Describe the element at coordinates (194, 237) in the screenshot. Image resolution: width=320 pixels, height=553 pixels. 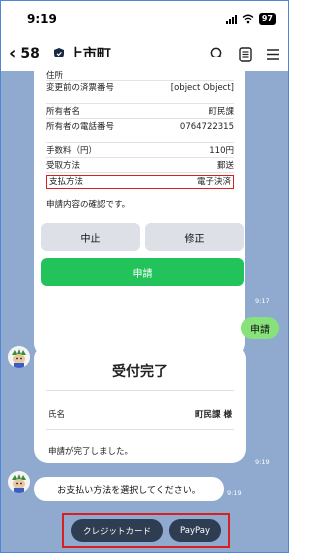
I see `edit-button: 修正` at that location.